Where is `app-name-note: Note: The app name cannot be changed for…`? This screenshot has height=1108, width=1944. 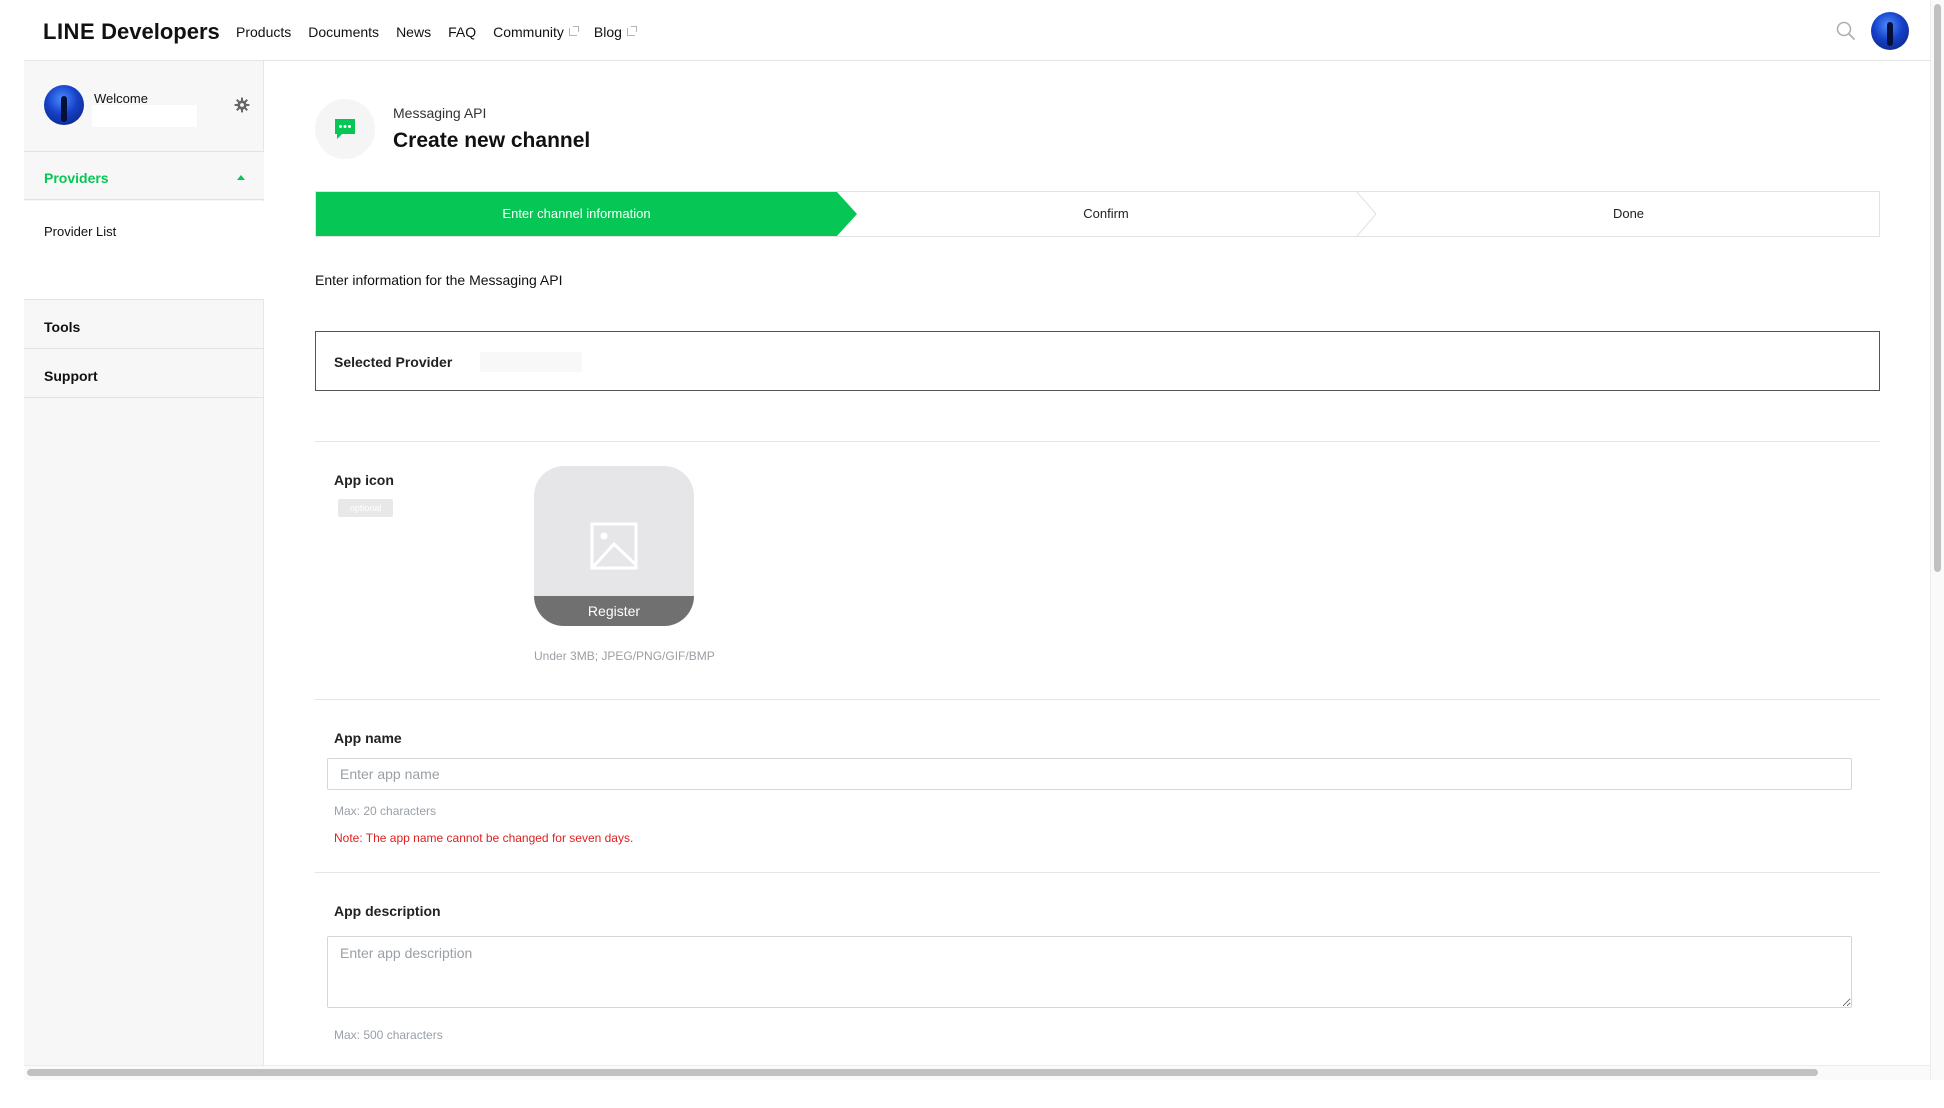 app-name-note: Note: The app name cannot be changed for… is located at coordinates (484, 838).